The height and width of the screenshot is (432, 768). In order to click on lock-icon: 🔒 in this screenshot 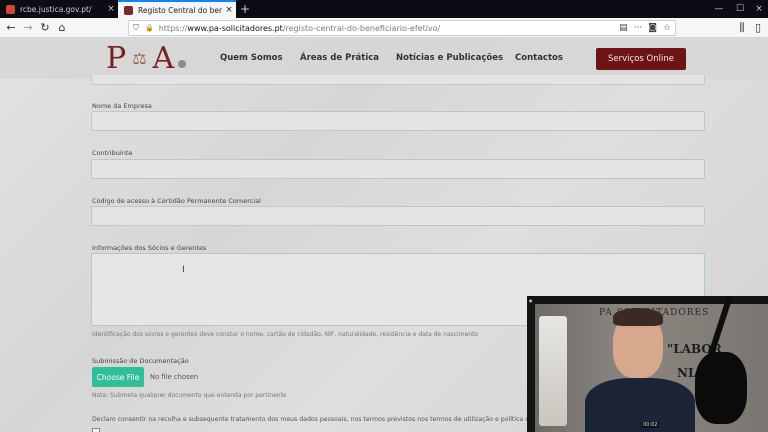, I will do `click(149, 28)`.